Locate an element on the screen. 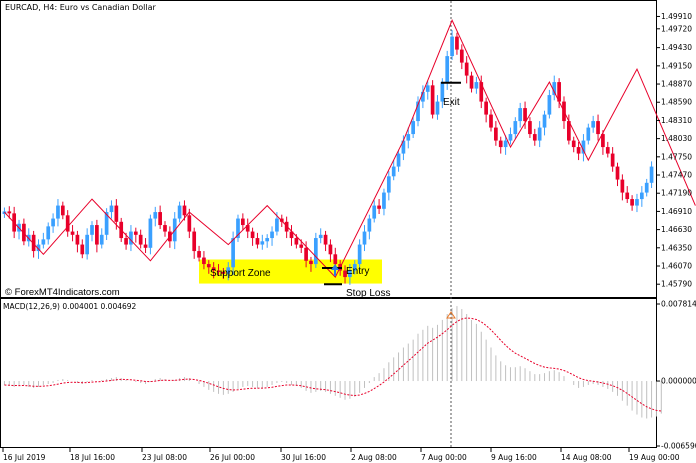 Image resolution: width=696 pixels, height=463 pixels. macd-axis: 0.007814 0.000000 -0.006590 is located at coordinates (676, 375).